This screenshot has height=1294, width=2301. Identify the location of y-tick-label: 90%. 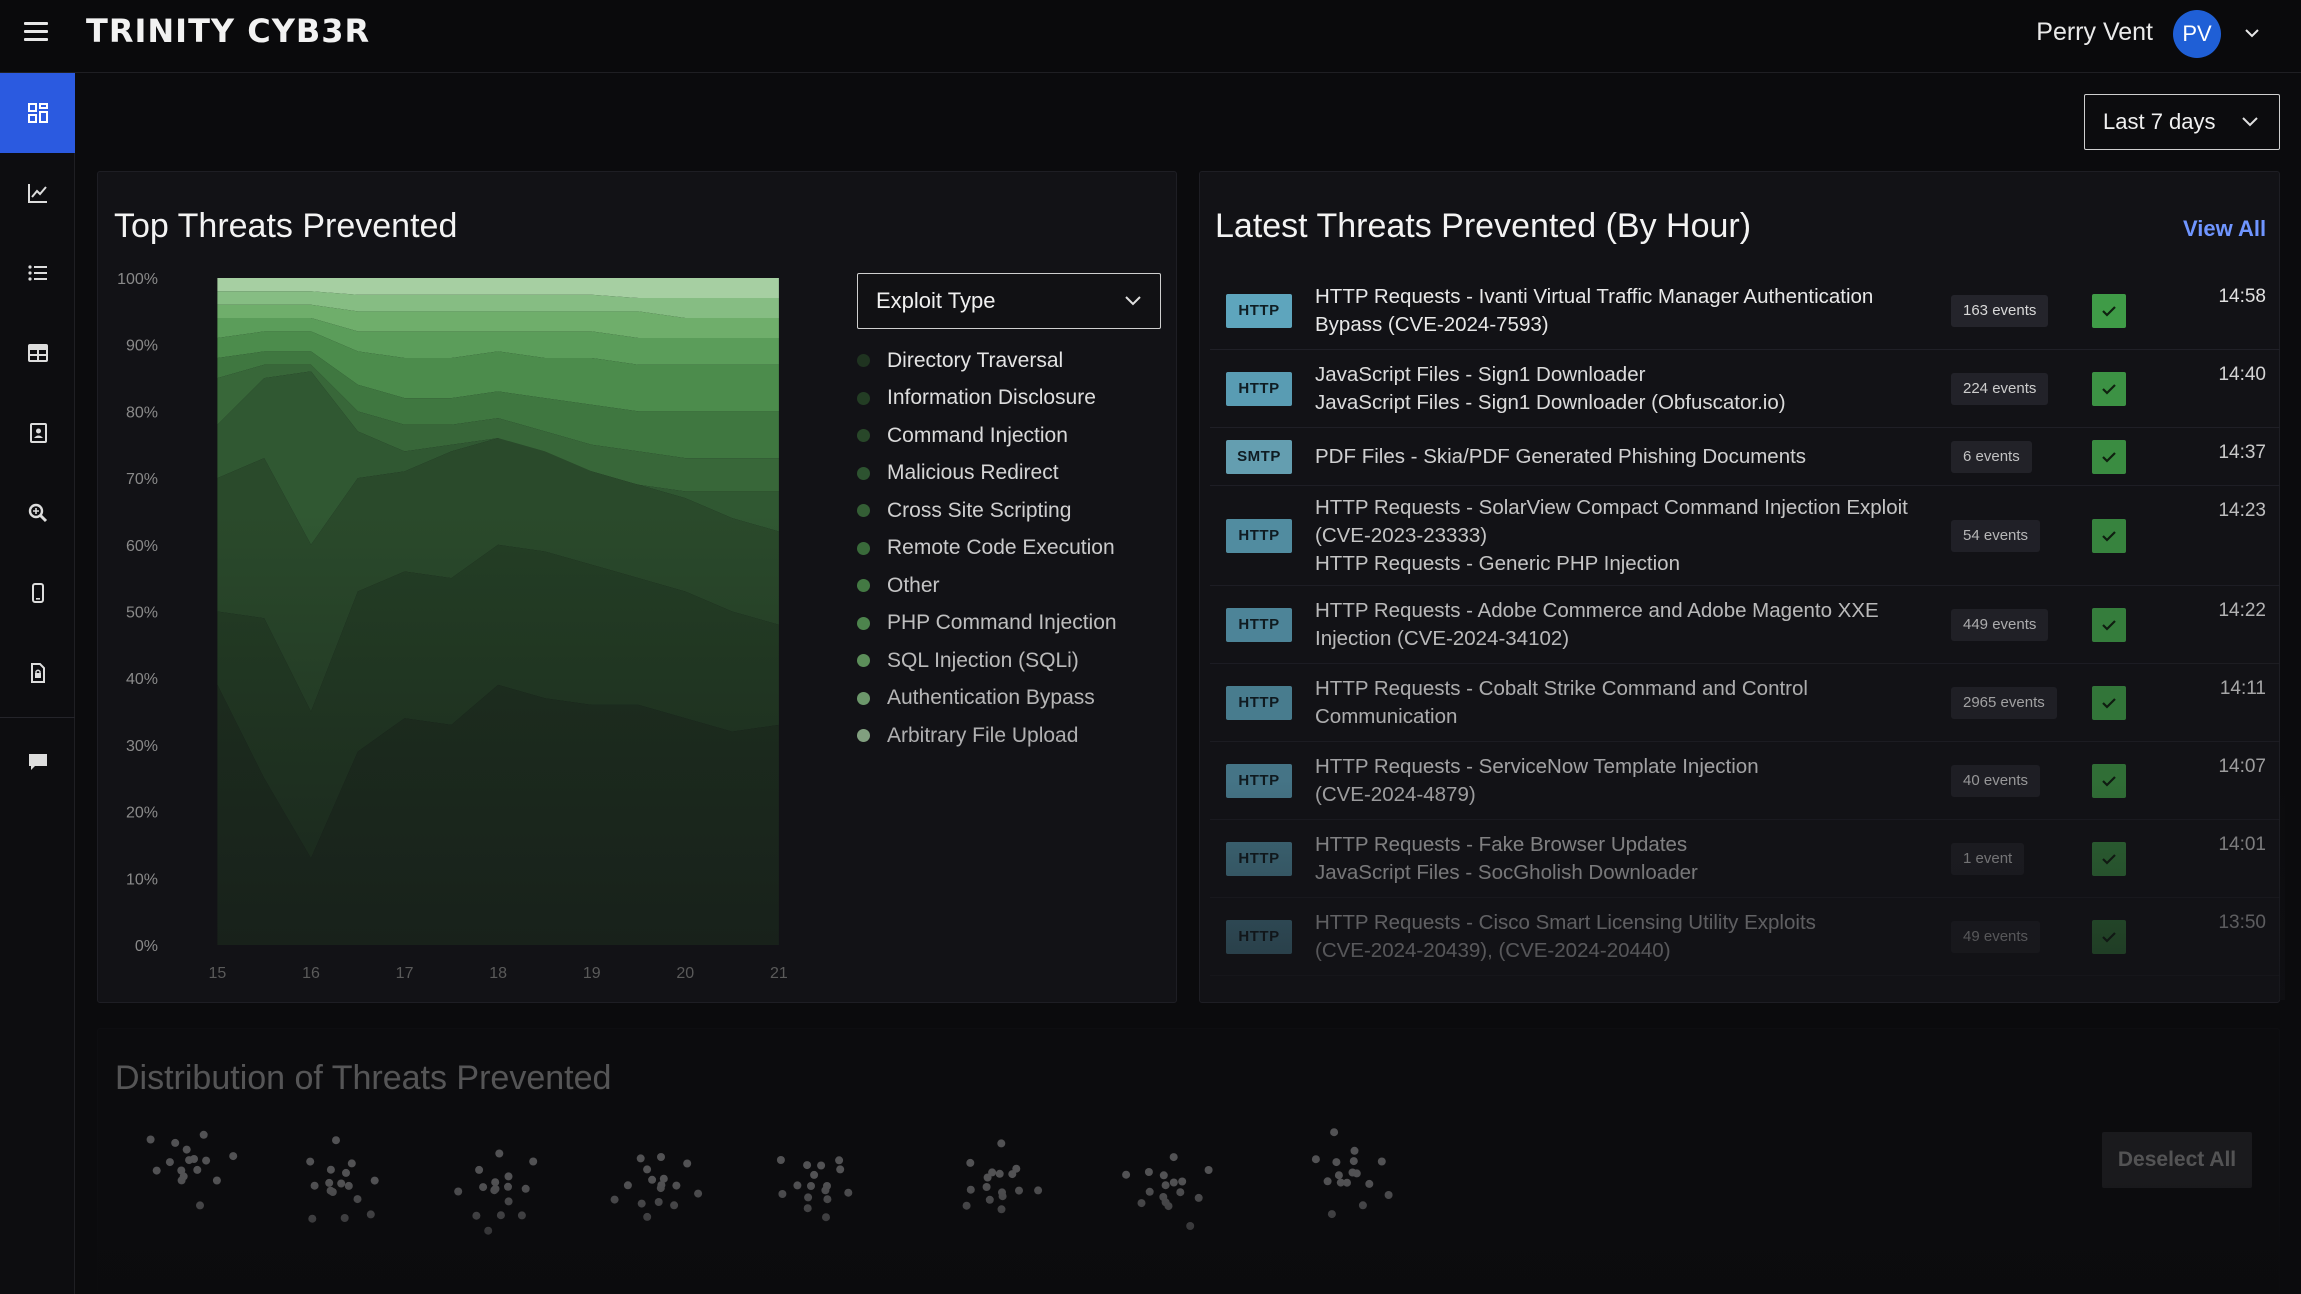
(142, 346).